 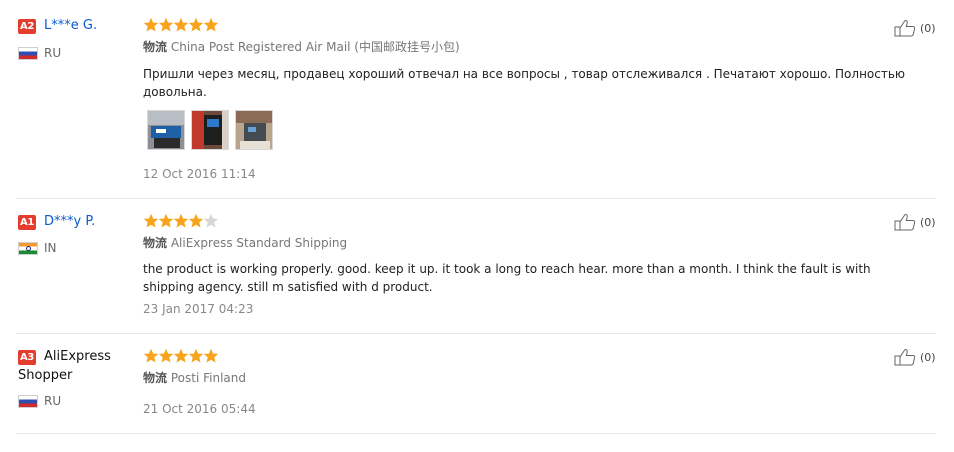 I want to click on buyer-name-continued: Shopper, so click(x=45, y=375).